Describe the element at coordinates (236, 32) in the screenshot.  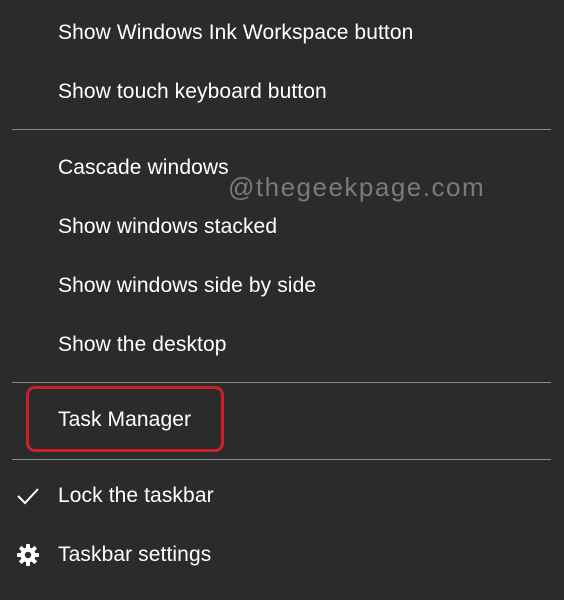
I see `menu-item-label: Show Windows Ink Workspace button` at that location.